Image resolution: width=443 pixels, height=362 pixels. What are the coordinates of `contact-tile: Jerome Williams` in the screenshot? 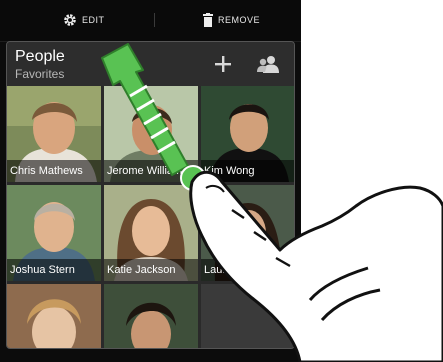 It's located at (151, 134).